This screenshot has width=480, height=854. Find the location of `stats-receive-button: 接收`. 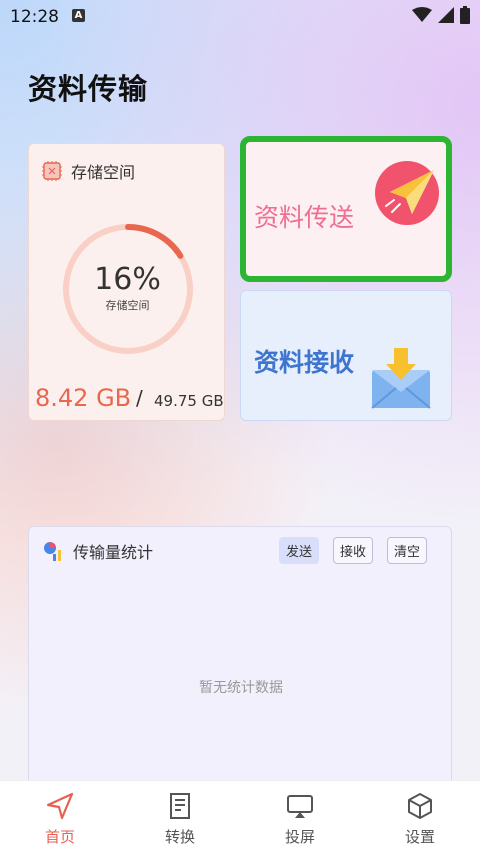

stats-receive-button: 接收 is located at coordinates (352, 550).